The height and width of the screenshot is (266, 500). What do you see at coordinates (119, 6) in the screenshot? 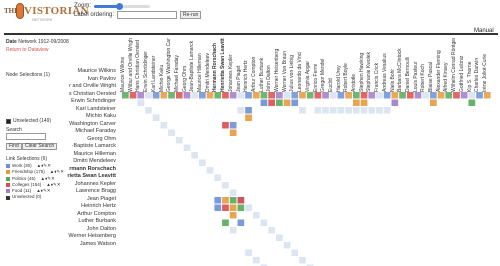
I see `zoom-slider-handle` at bounding box center [119, 6].